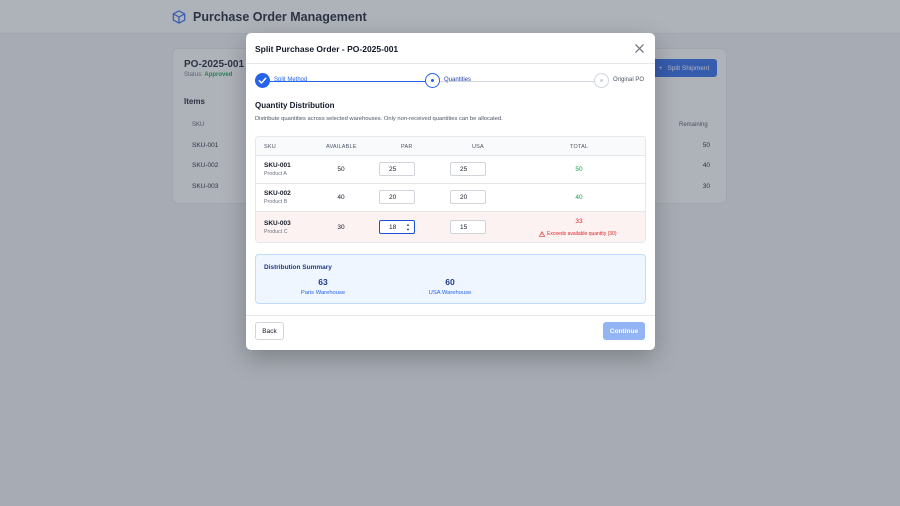 Image resolution: width=900 pixels, height=506 pixels. Describe the element at coordinates (579, 147) in the screenshot. I see `column-header-total: TOTAL` at that location.